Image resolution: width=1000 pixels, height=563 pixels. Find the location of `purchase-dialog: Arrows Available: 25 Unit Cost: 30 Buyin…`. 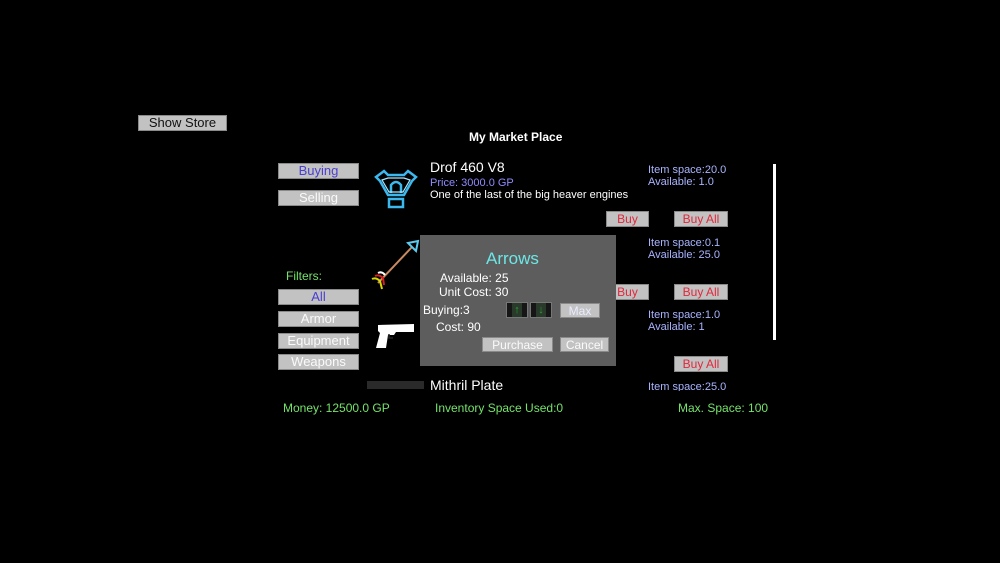

purchase-dialog: Arrows Available: 25 Unit Cost: 30 Buyin… is located at coordinates (518, 300).